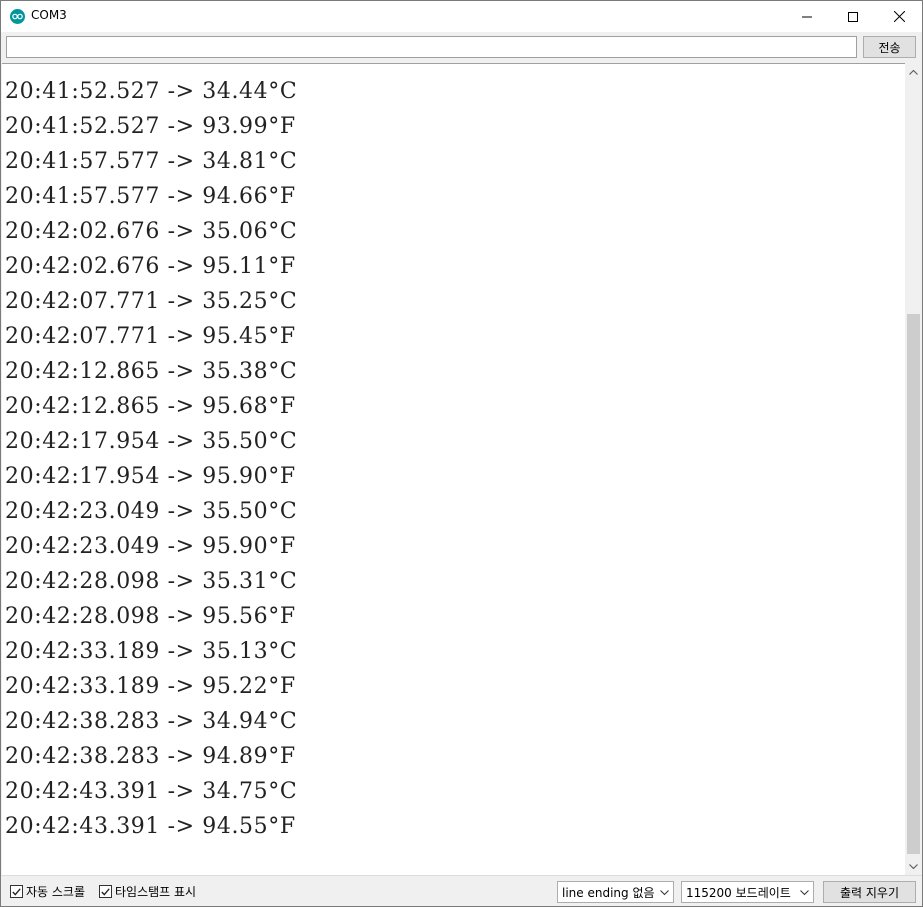  I want to click on close-button, so click(899, 16).